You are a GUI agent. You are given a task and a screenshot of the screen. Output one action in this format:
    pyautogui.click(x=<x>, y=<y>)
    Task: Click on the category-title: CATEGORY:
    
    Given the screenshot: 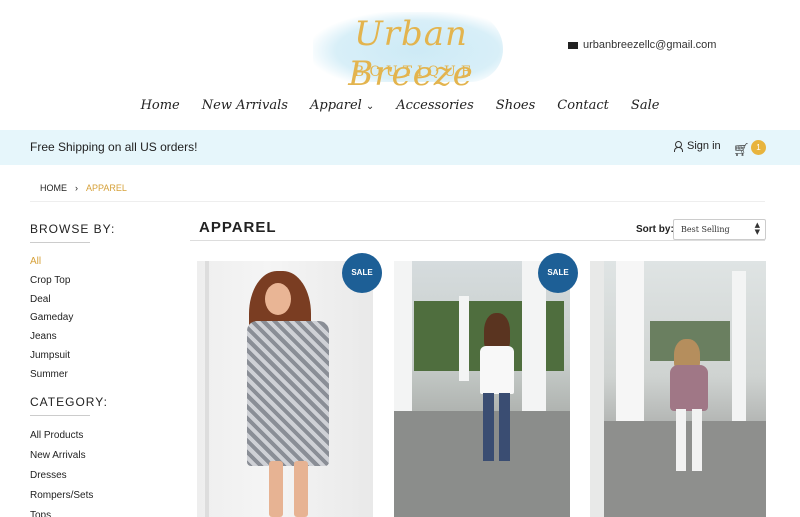 What is the action you would take?
    pyautogui.click(x=69, y=402)
    